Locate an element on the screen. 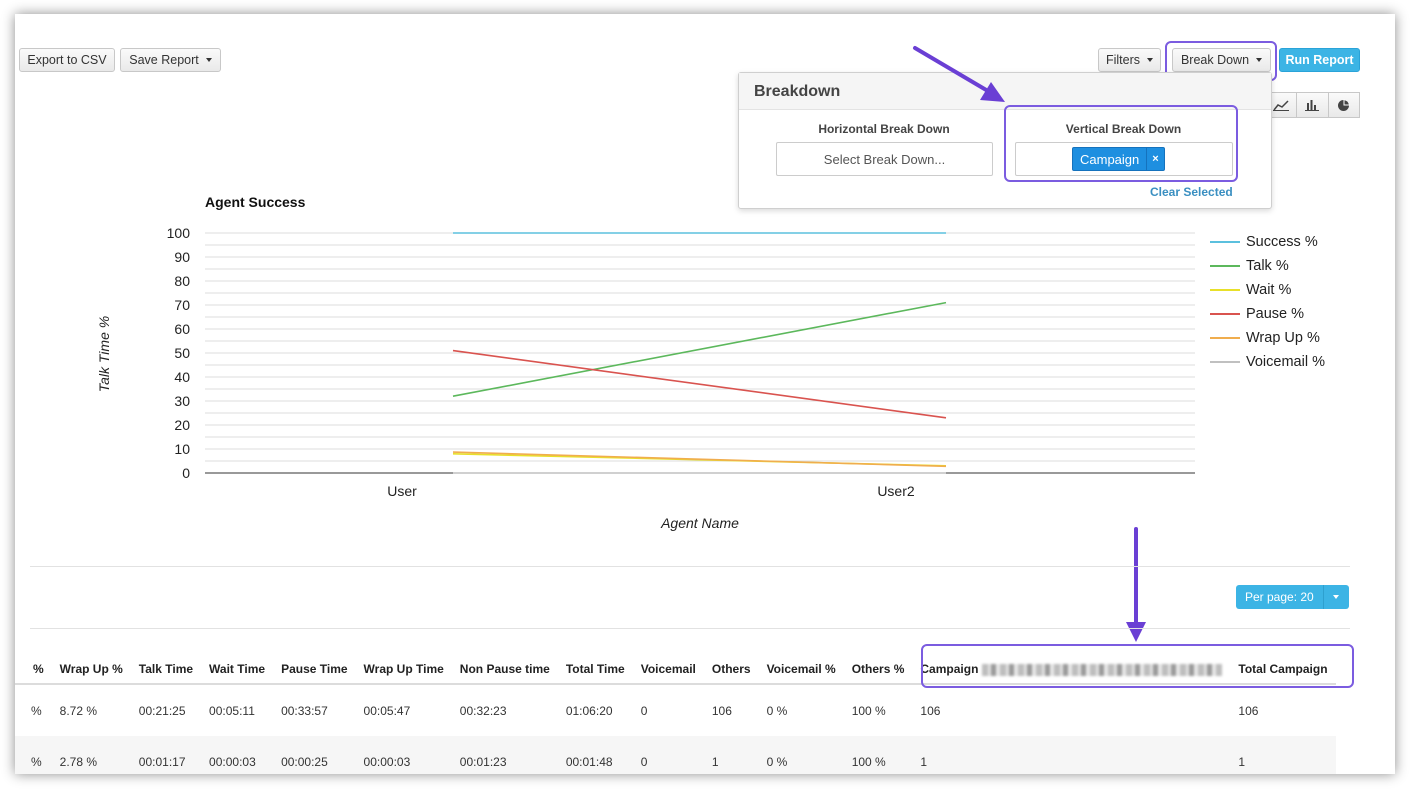 The height and width of the screenshot is (800, 1420). column-header: Total Time is located at coordinates (595, 670).